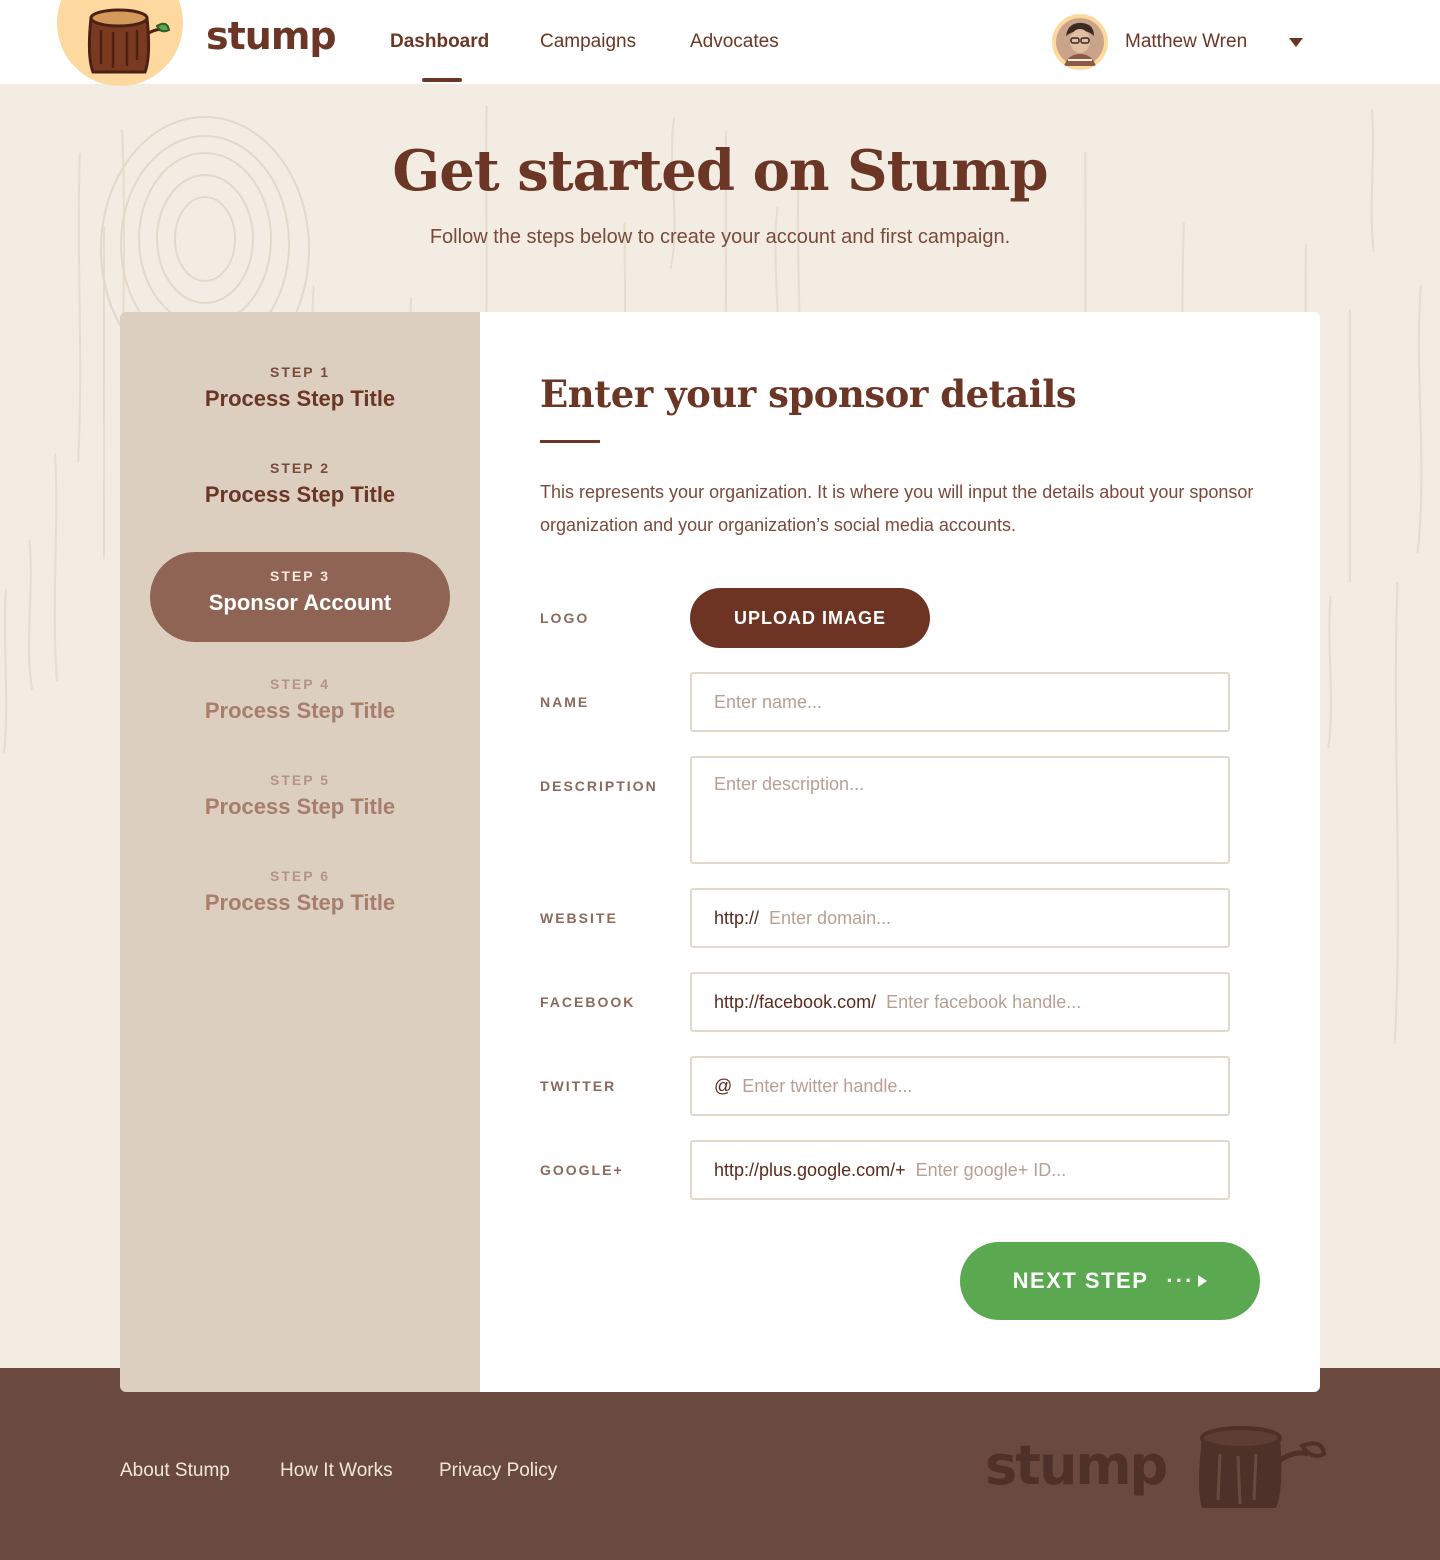  What do you see at coordinates (300, 780) in the screenshot?
I see `step-label: STEP 5` at bounding box center [300, 780].